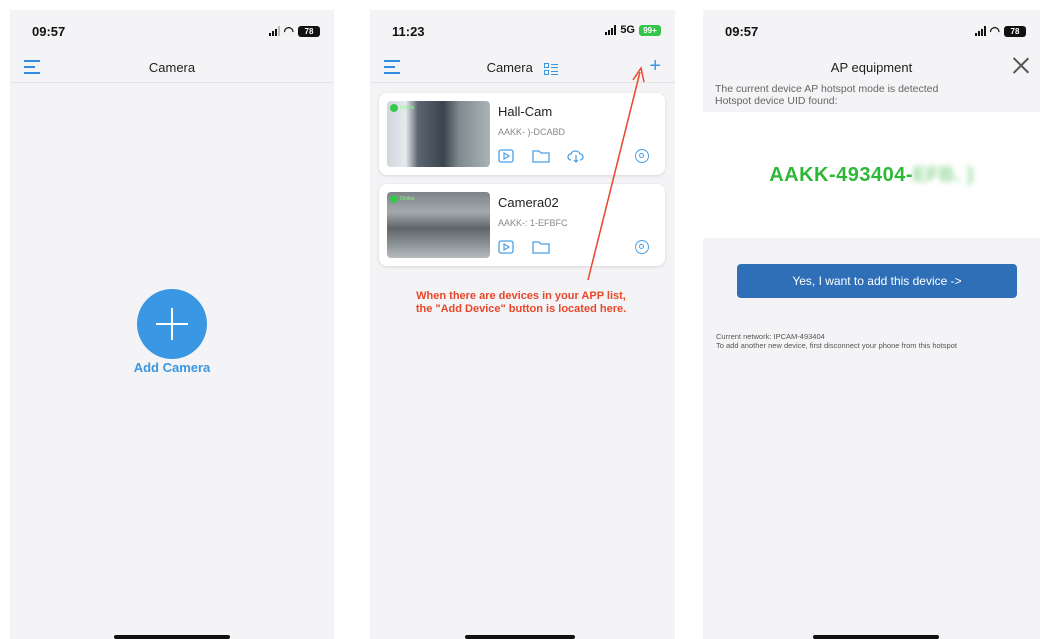 Image resolution: width=1042 pixels, height=639 pixels. I want to click on nav-bar: Camera +, so click(522, 68).